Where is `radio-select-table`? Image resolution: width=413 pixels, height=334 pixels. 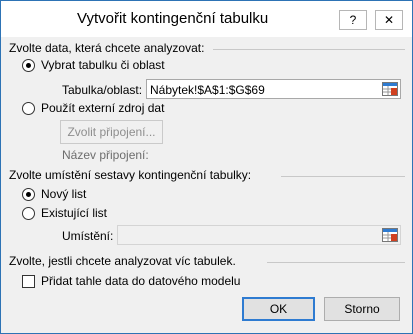
radio-select-table is located at coordinates (28, 65).